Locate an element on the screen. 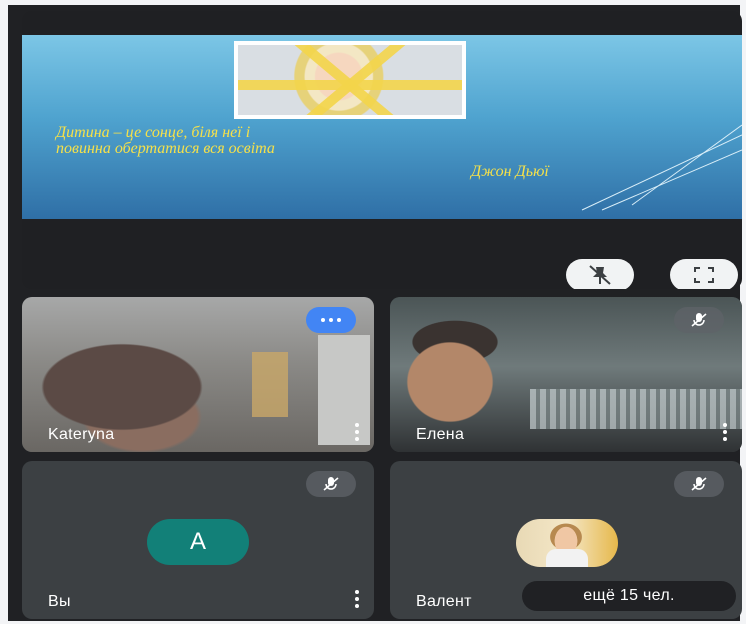 The width and height of the screenshot is (746, 624). participant-name: Вы is located at coordinates (59, 601).